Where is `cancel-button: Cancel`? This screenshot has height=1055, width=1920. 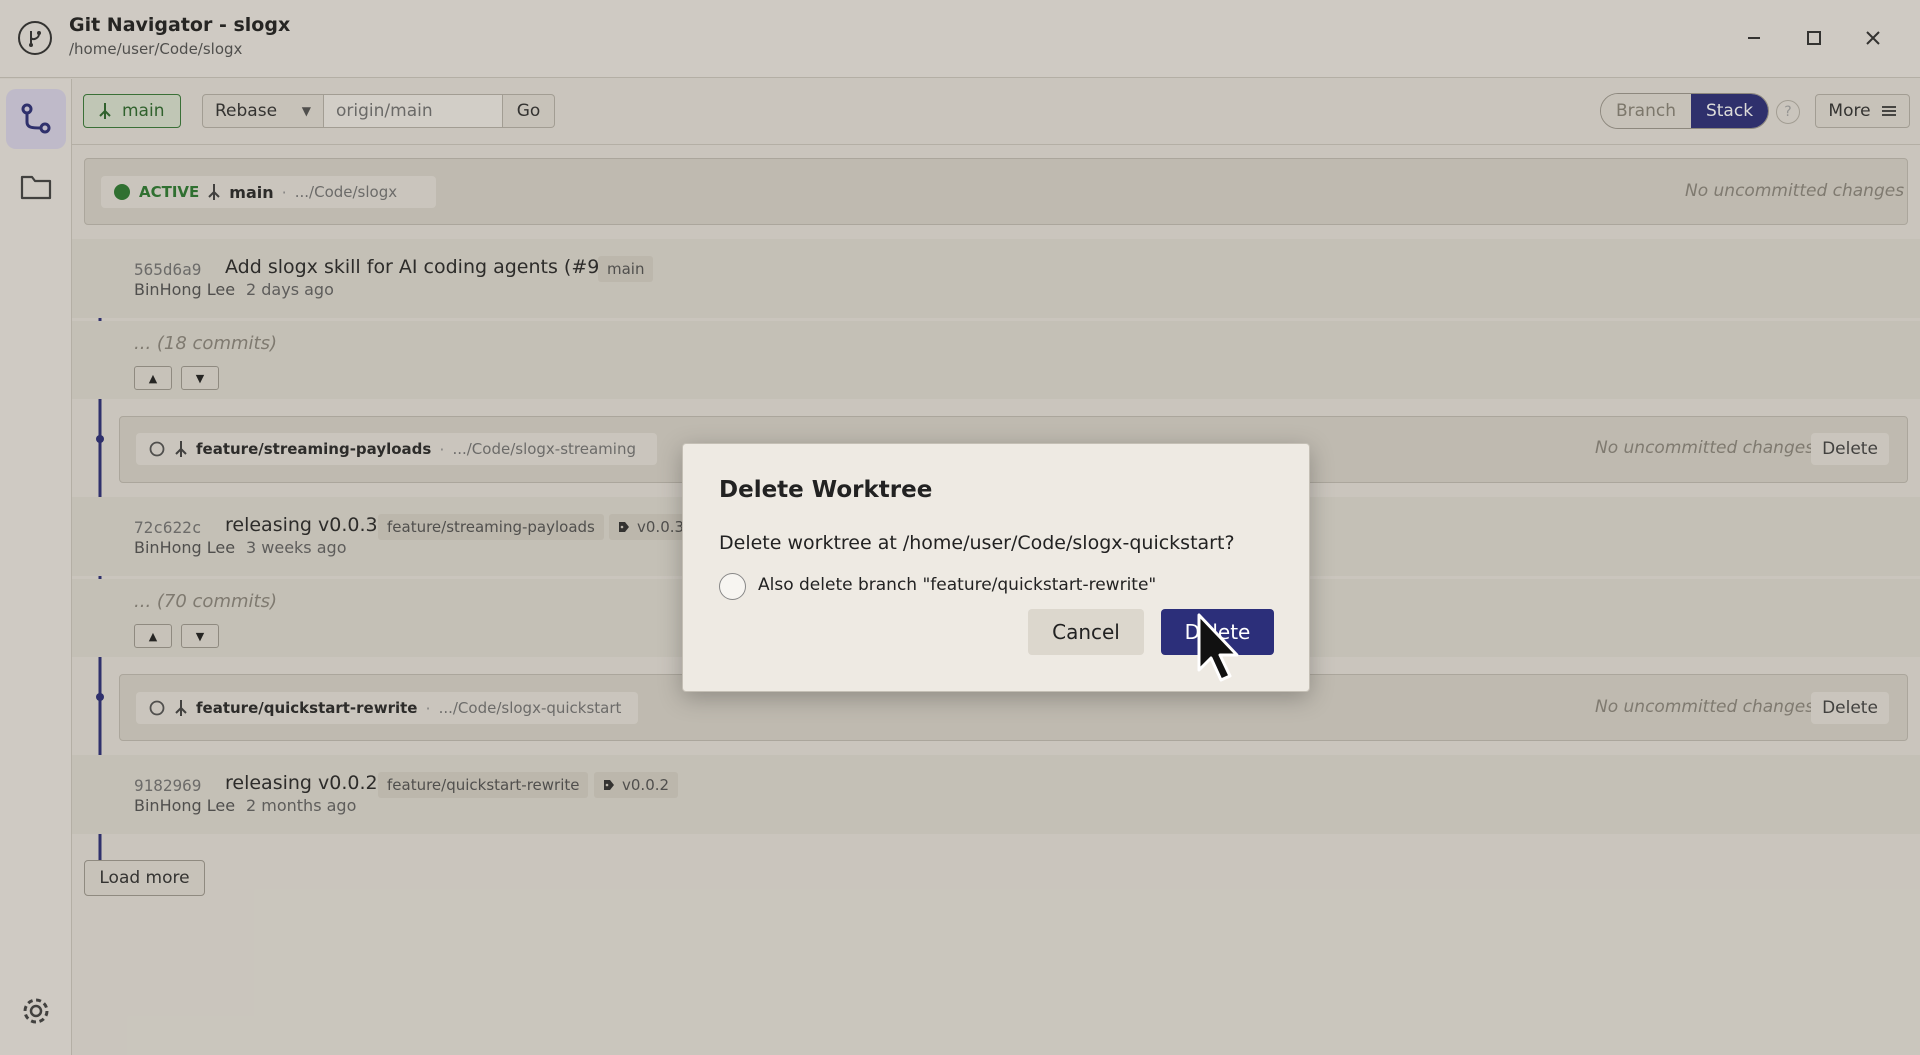
cancel-button: Cancel is located at coordinates (1086, 632).